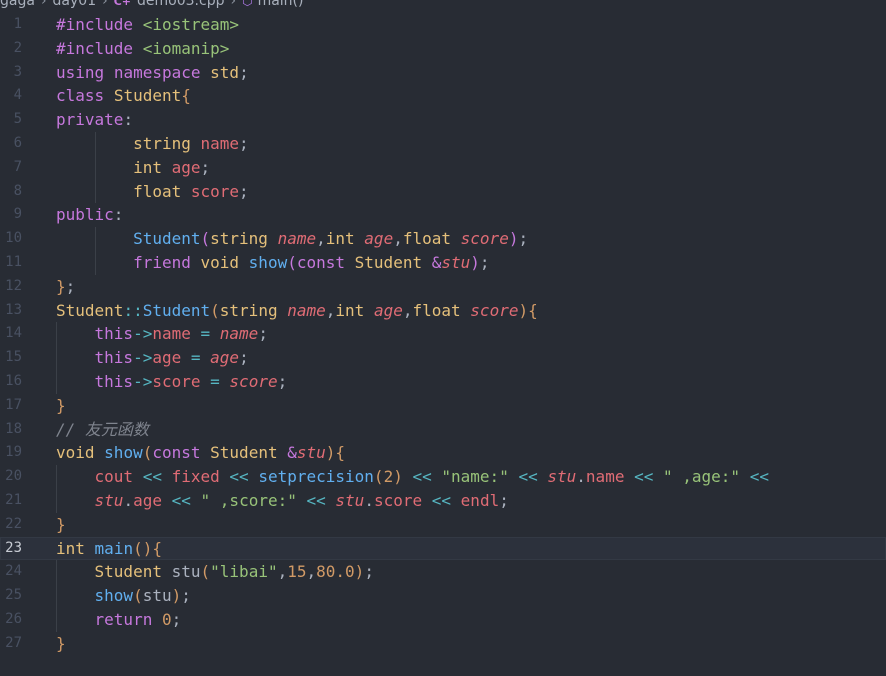 The image size is (886, 676). What do you see at coordinates (201, 453) in the screenshot?
I see `code-text: void show(const Student &stu){` at bounding box center [201, 453].